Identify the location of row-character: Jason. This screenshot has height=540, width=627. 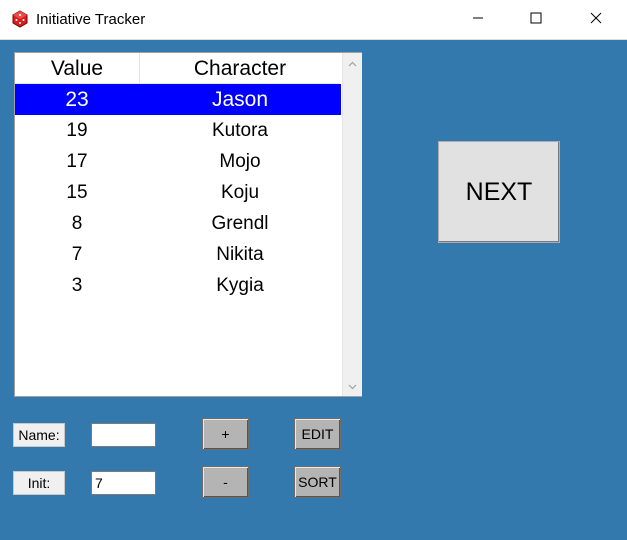
(240, 99).